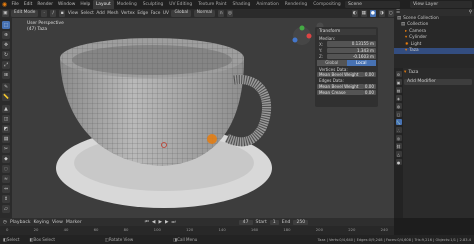 The height and width of the screenshot is (244, 474). Describe the element at coordinates (6, 35) in the screenshot. I see `cursor-tool-icon: ⊕` at that location.